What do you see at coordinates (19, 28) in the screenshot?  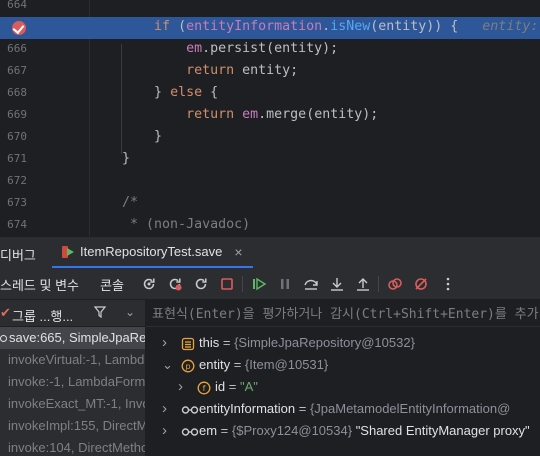 I see `breakpoint-icon` at bounding box center [19, 28].